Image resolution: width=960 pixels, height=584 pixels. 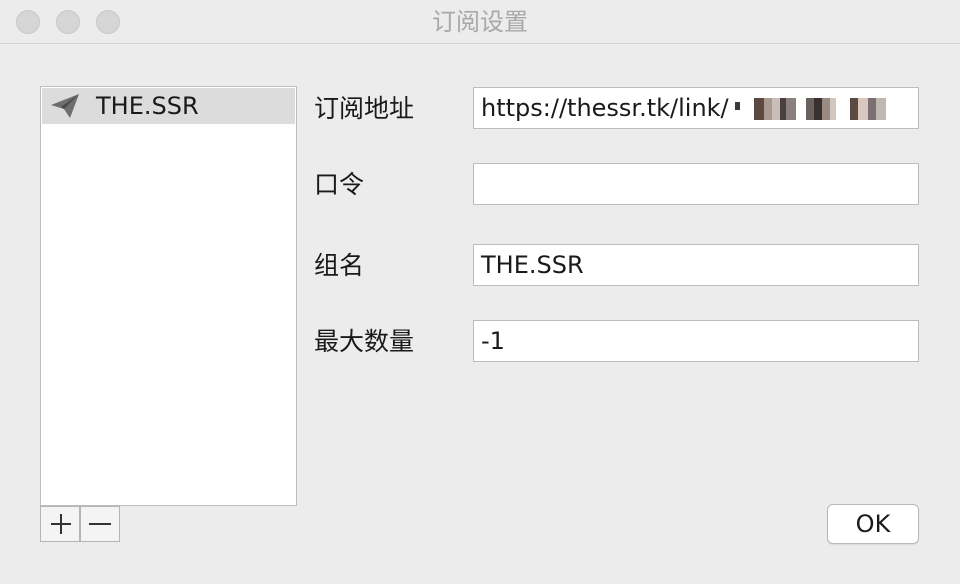 What do you see at coordinates (364, 341) in the screenshot?
I see `max-count-label: 最大数量` at bounding box center [364, 341].